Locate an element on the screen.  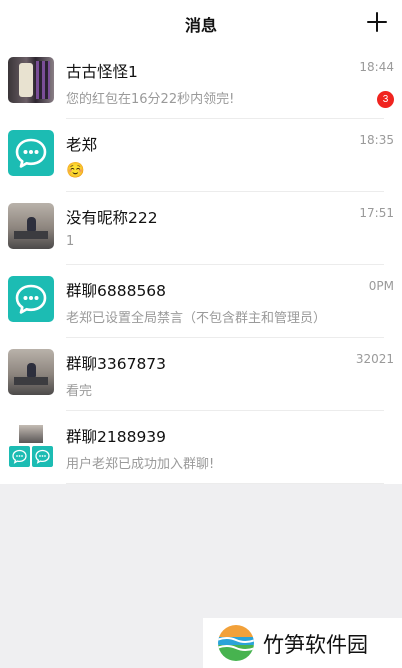
top-bar: 消息 is located at coordinates (201, 23).